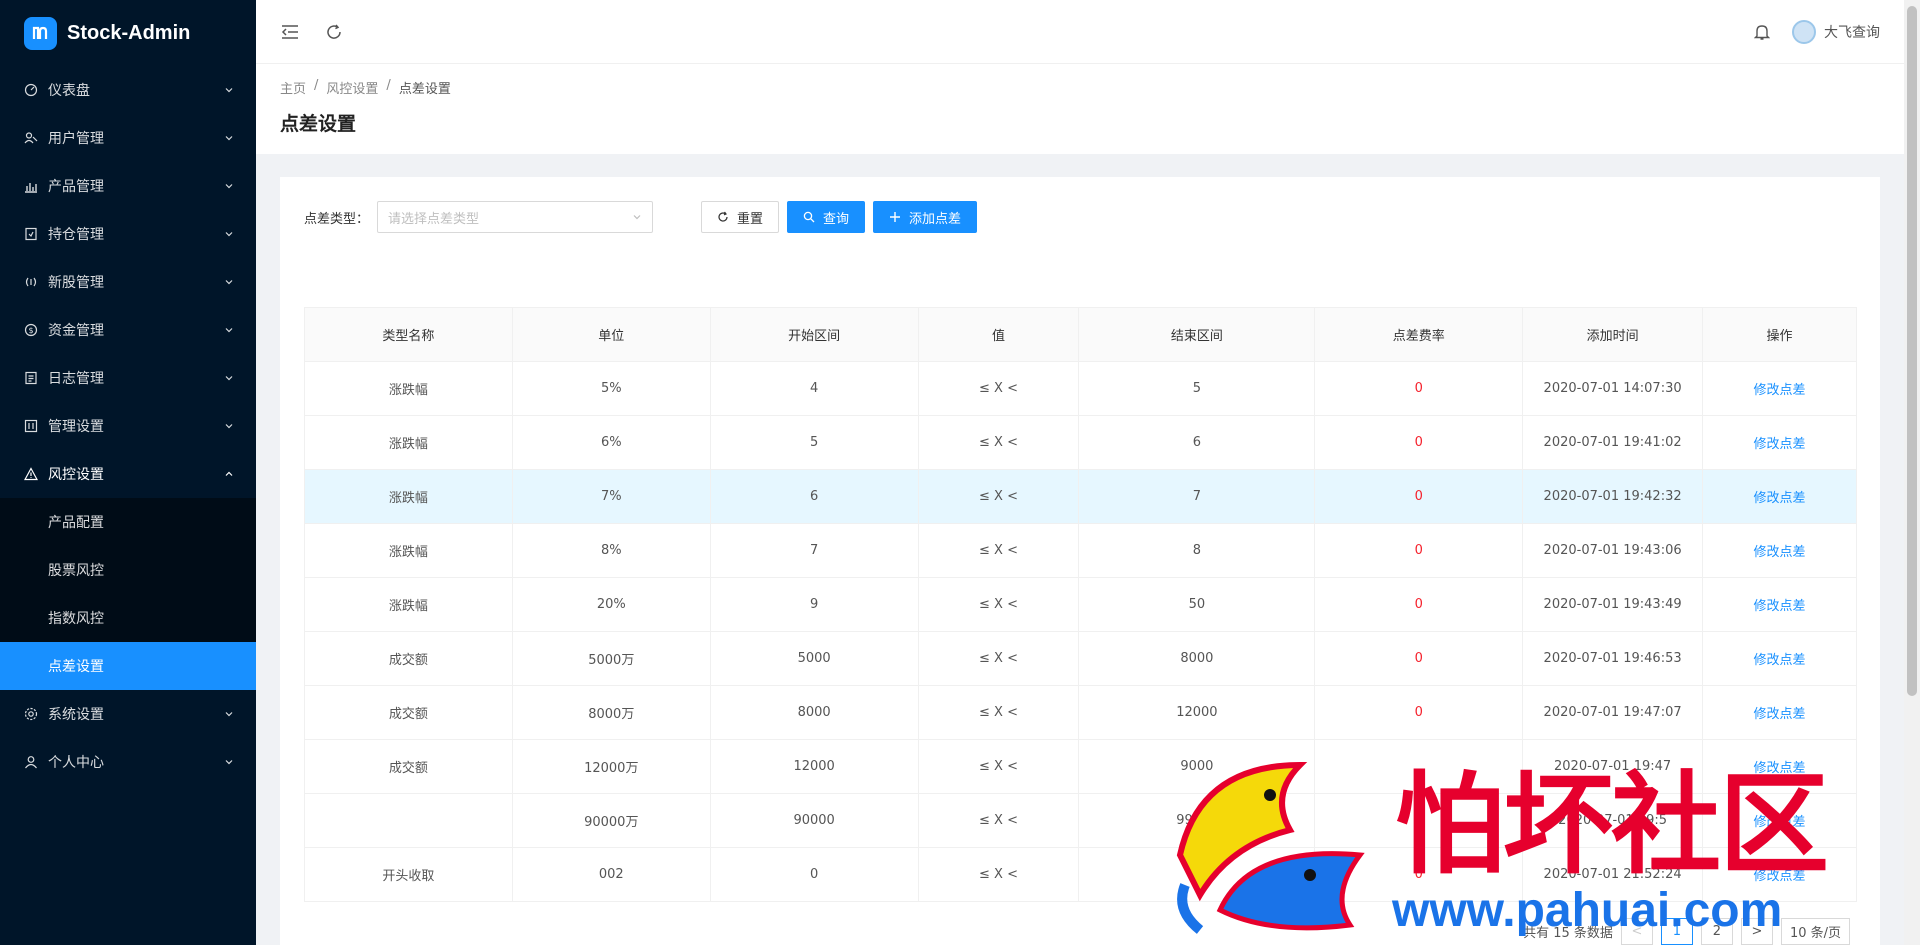 Image resolution: width=1920 pixels, height=945 pixels. I want to click on table-cell: 90000万, so click(611, 820).